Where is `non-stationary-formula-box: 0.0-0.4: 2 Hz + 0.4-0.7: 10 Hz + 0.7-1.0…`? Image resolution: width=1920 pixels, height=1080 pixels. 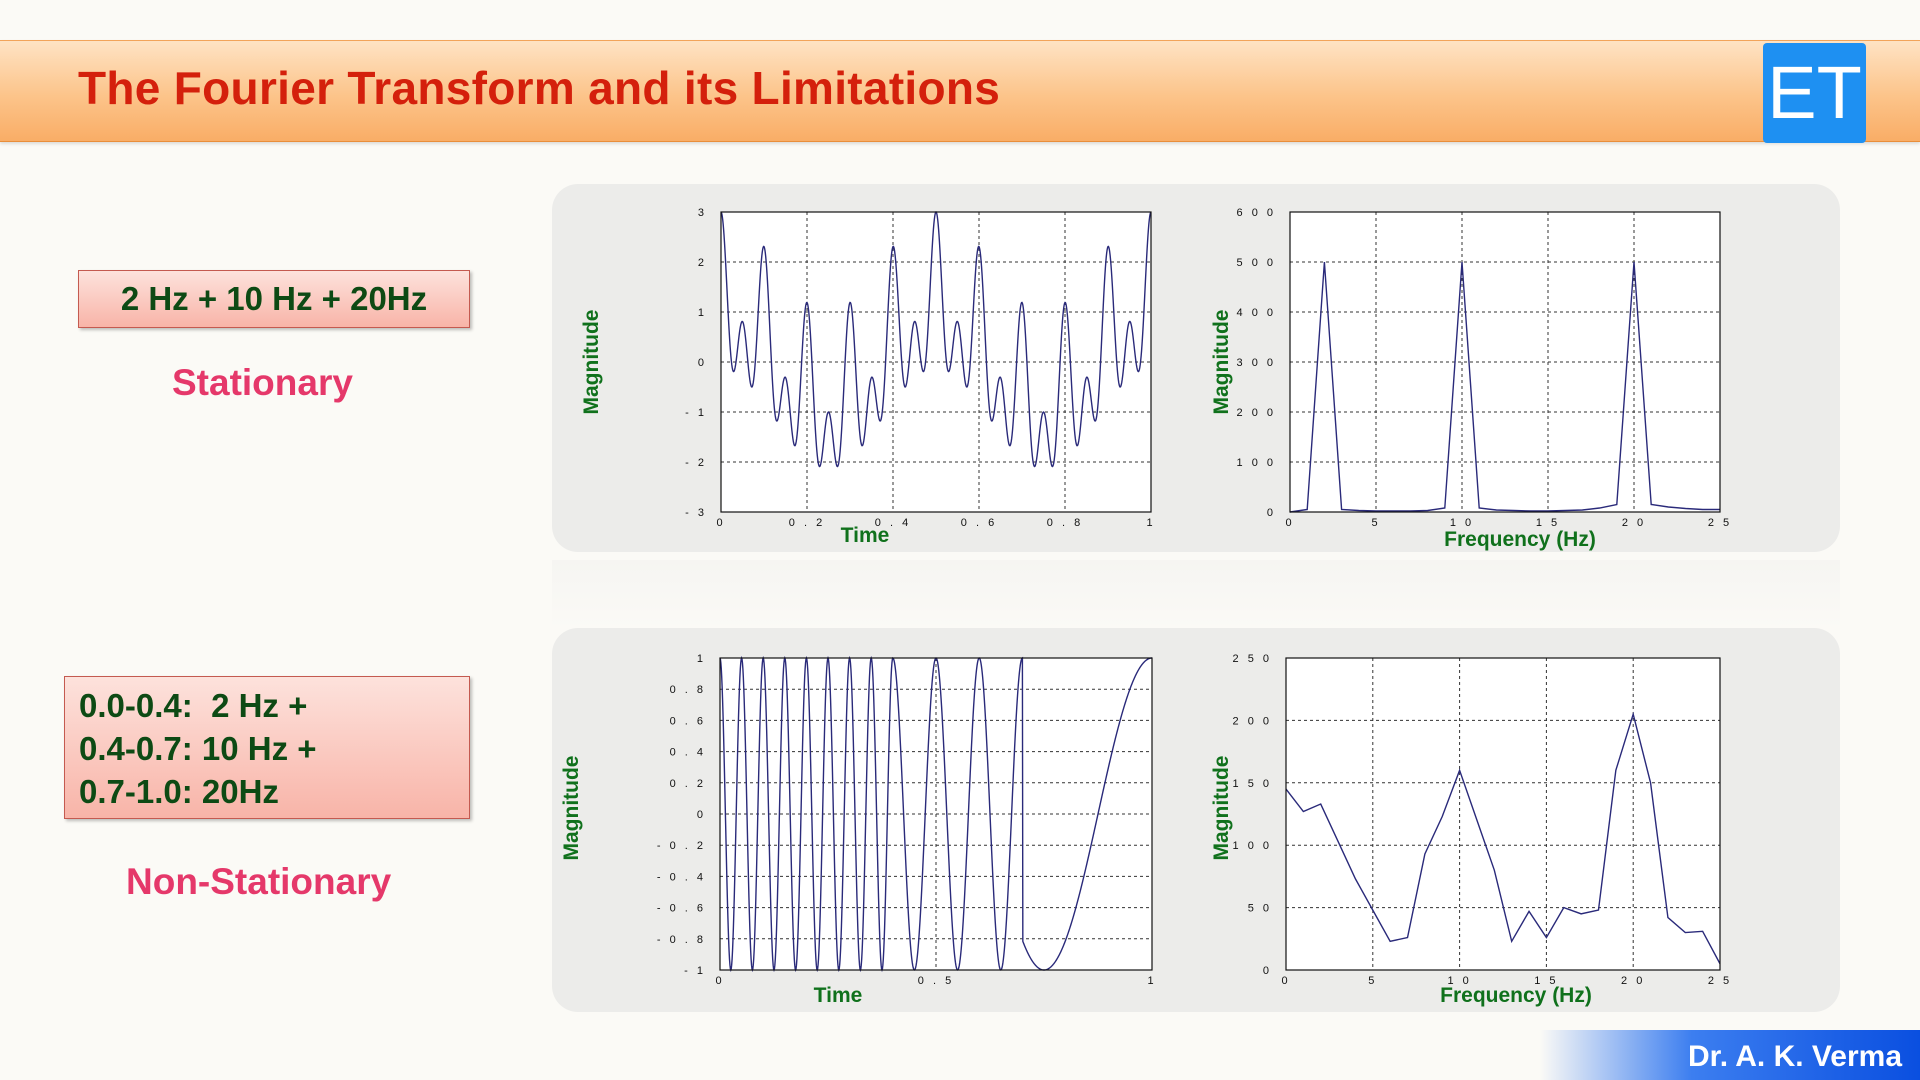 non-stationary-formula-box: 0.0-0.4: 2 Hz + 0.4-0.7: 10 Hz + 0.7-1.0… is located at coordinates (267, 747).